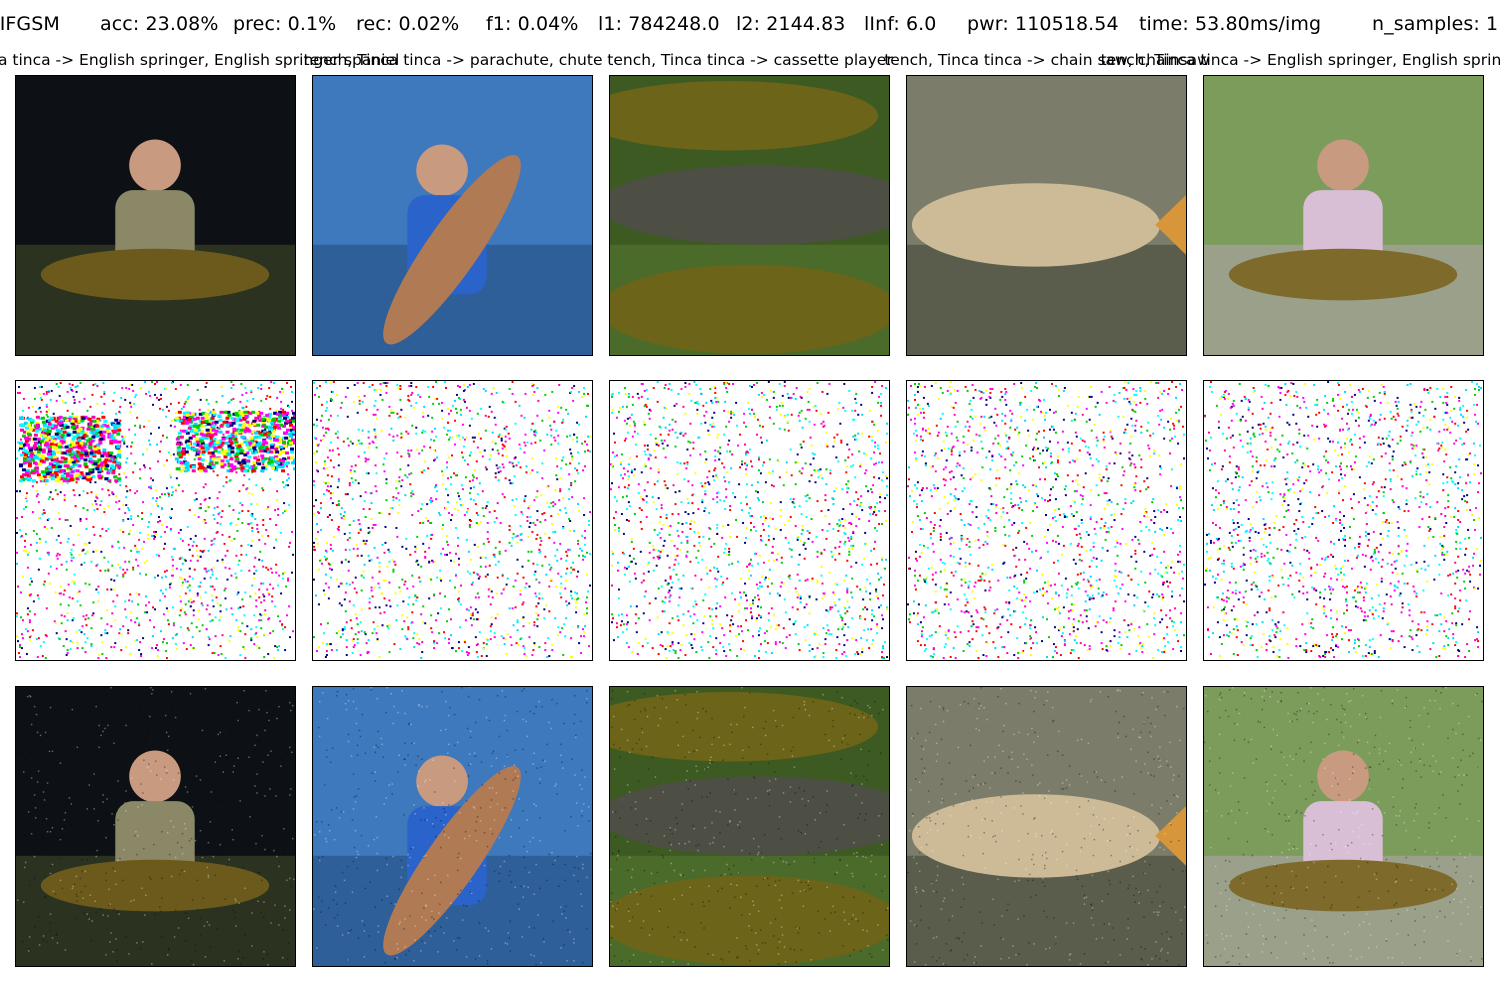  Describe the element at coordinates (791, 24) in the screenshot. I see `l2-metric: l2: 2144.83` at that location.